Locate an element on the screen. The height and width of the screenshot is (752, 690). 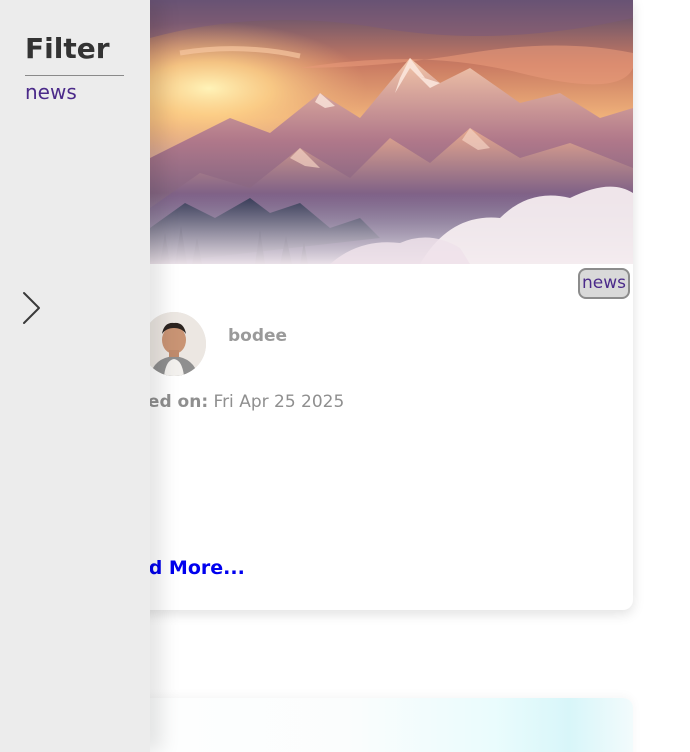
author-avatar-photo is located at coordinates (174, 344).